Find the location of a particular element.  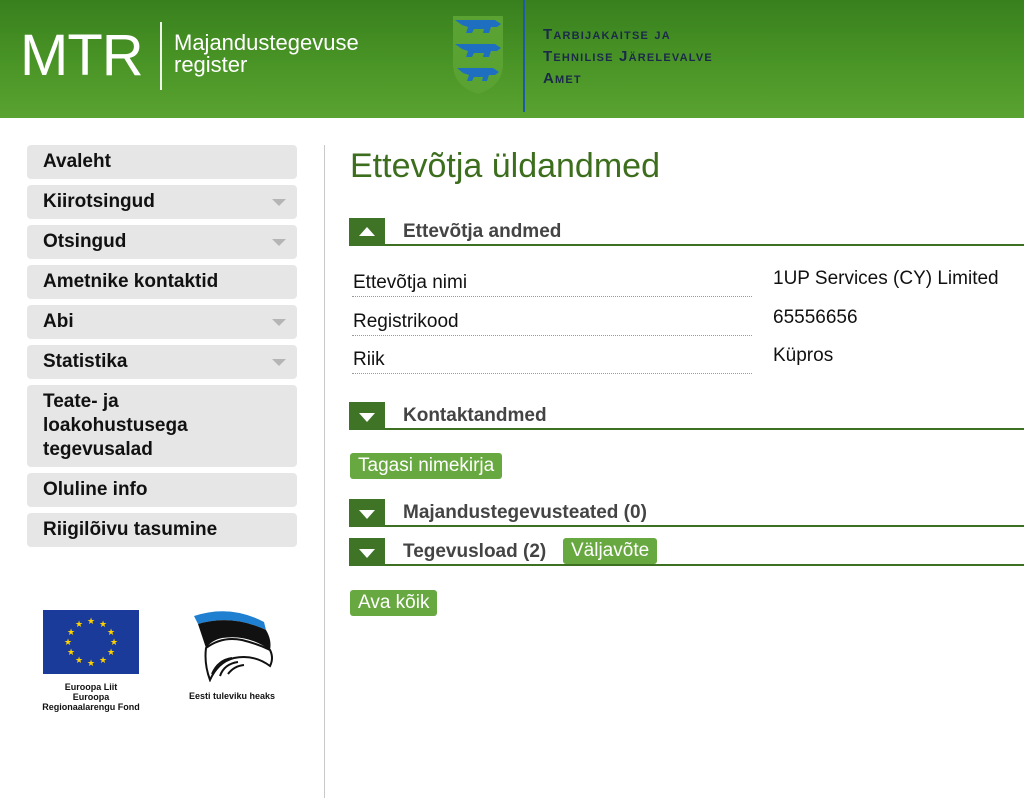

sidebar-item-label: Kiirotsingud is located at coordinates (99, 201).